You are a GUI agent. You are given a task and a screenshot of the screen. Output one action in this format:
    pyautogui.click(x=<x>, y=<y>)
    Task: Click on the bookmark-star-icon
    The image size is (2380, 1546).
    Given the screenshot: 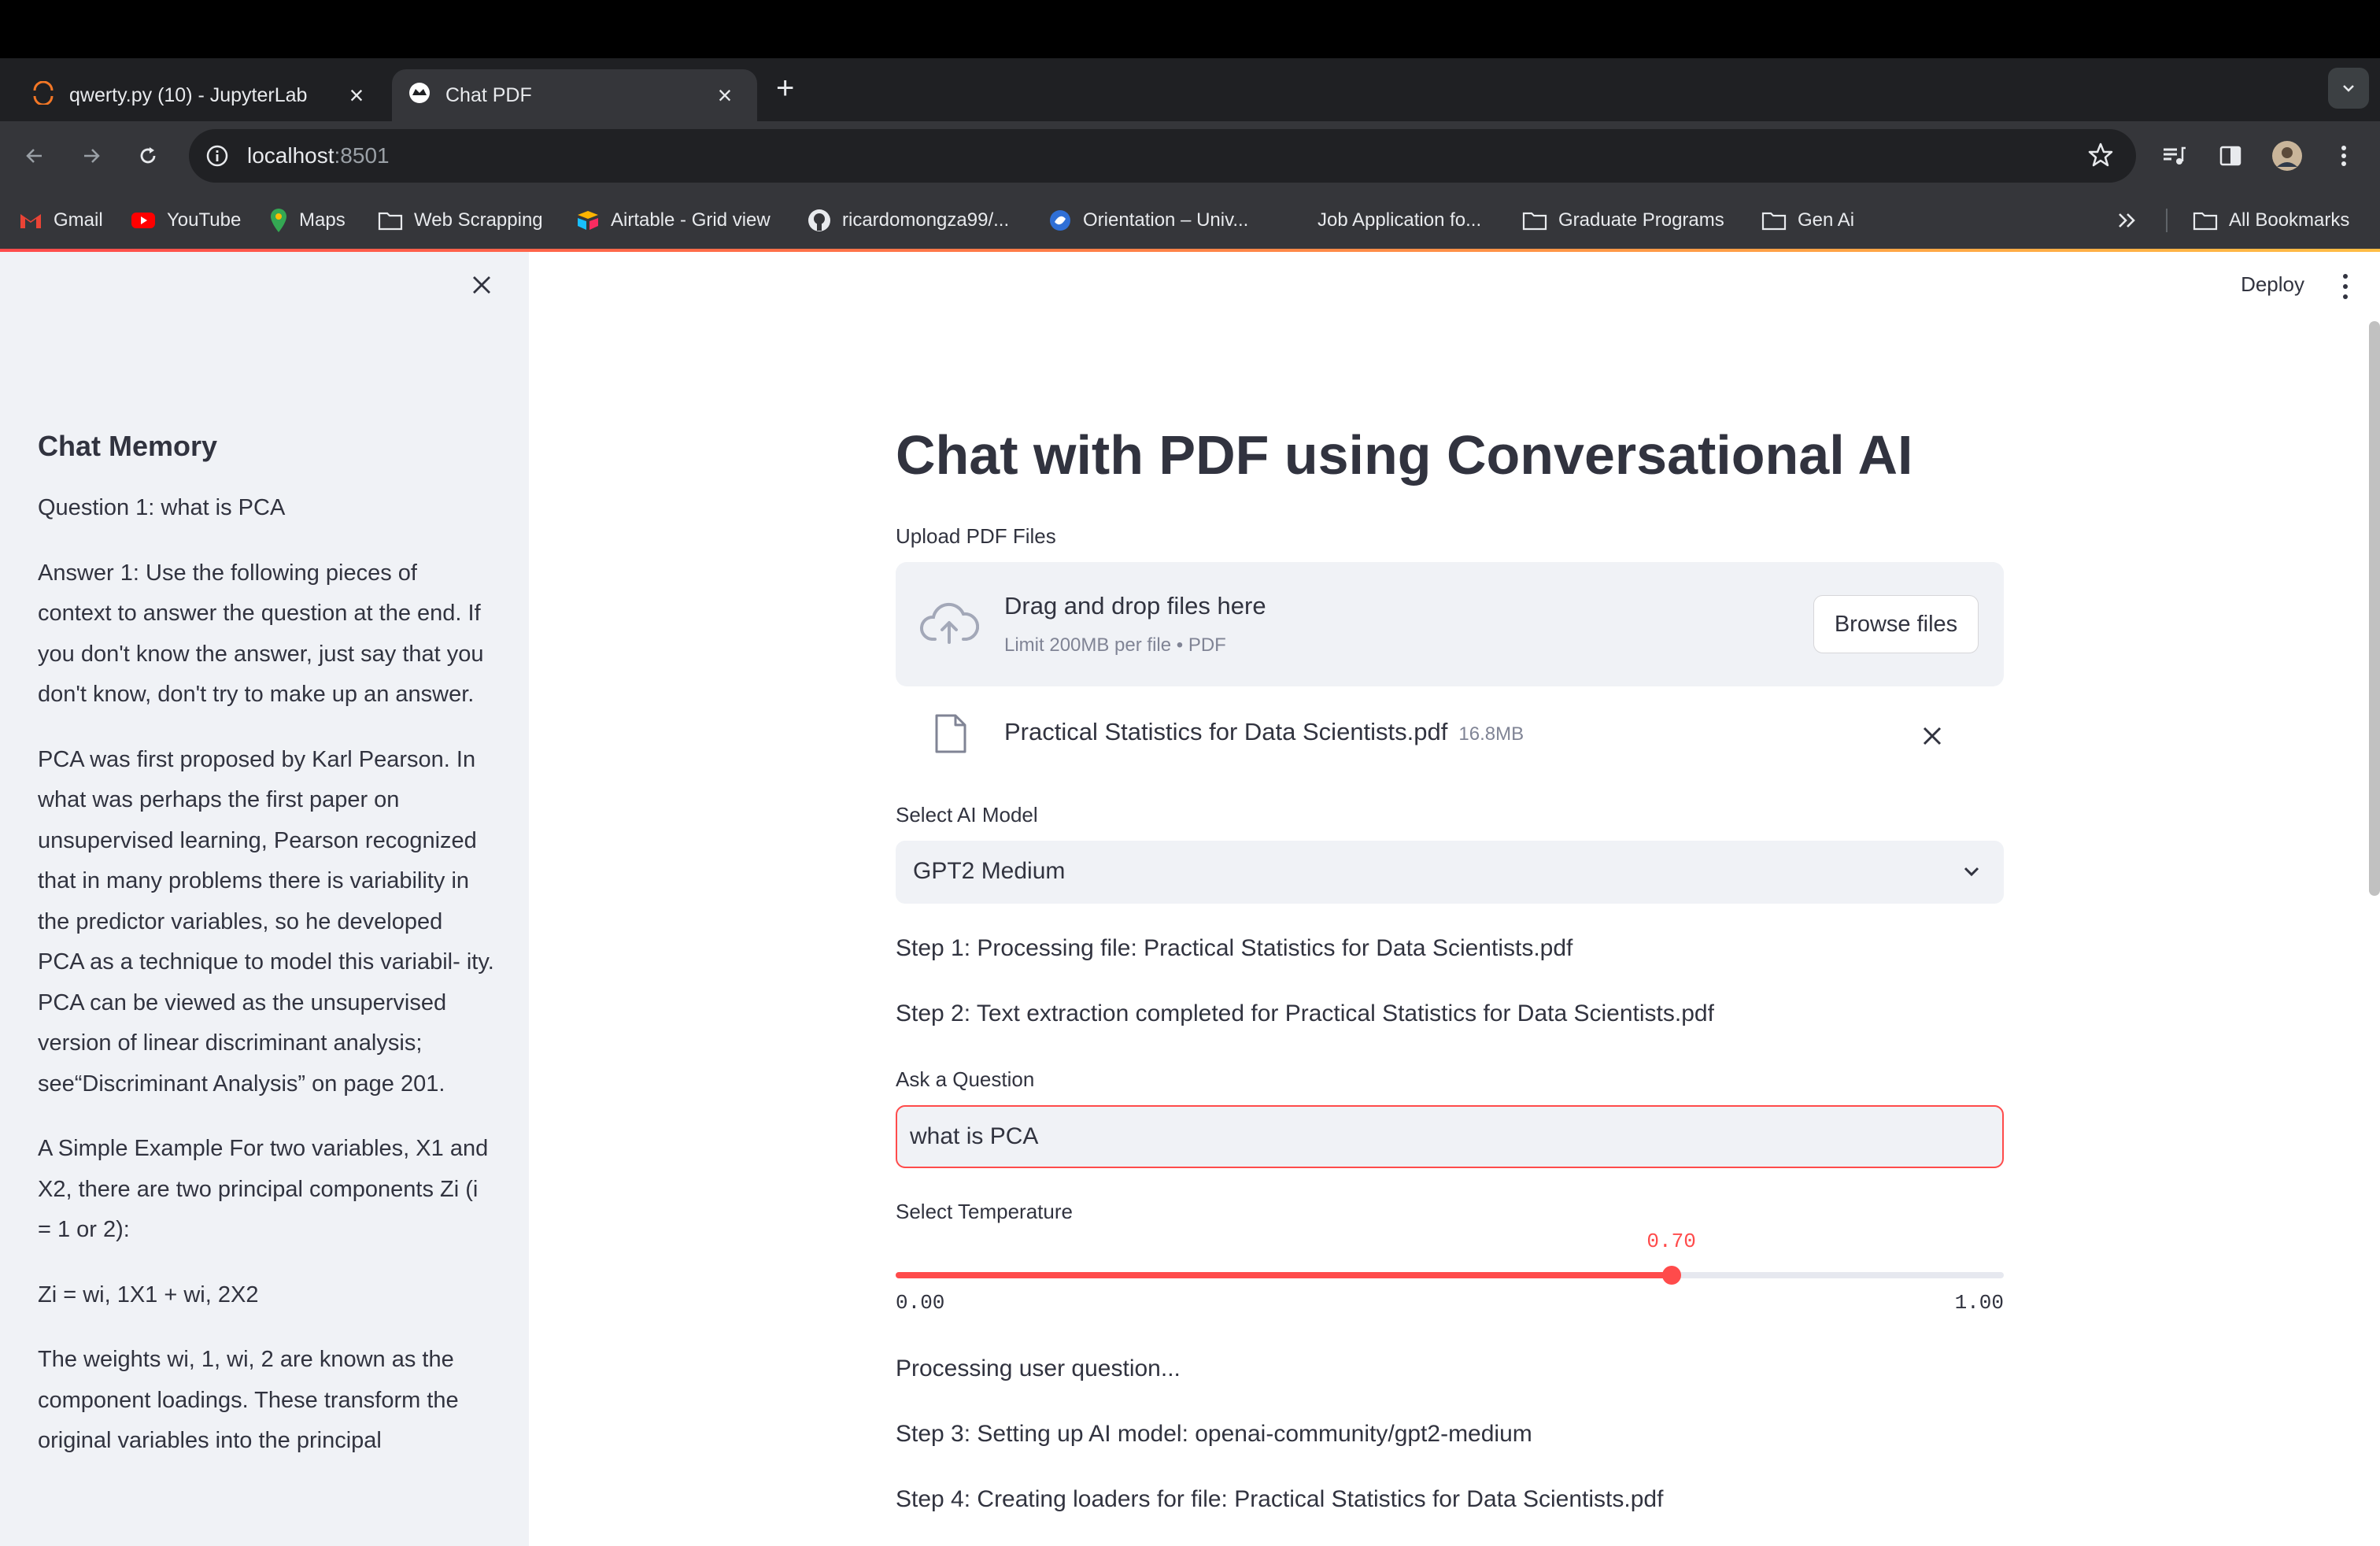 What is the action you would take?
    pyautogui.click(x=2100, y=157)
    